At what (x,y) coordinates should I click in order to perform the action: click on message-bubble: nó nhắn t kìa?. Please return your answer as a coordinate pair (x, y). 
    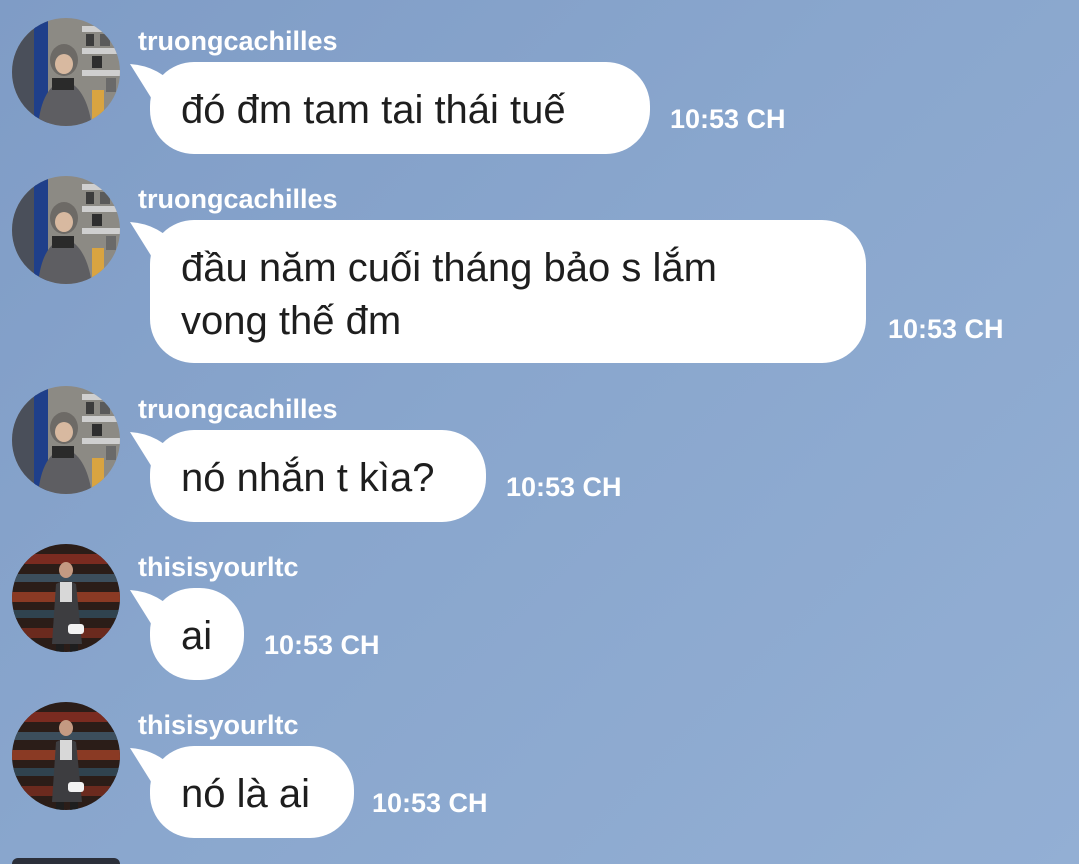
    Looking at the image, I should click on (308, 476).